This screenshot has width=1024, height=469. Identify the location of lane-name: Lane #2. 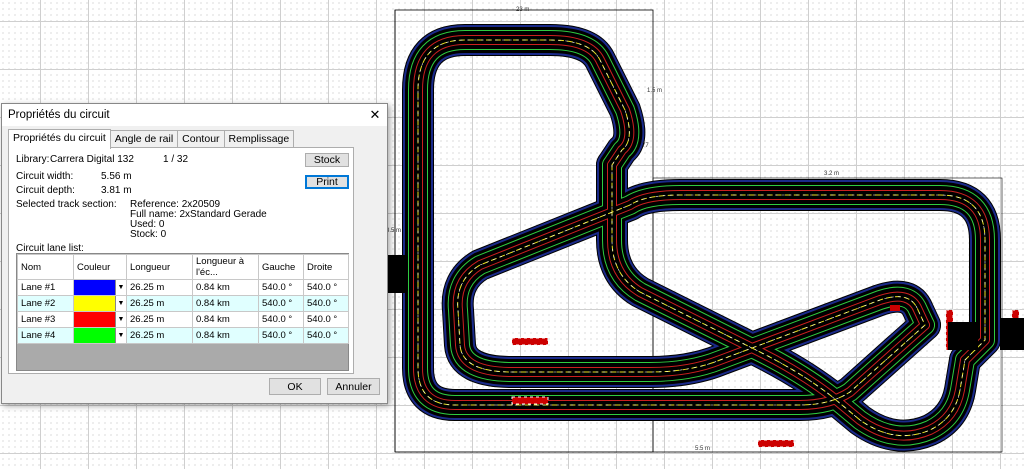
(45, 303).